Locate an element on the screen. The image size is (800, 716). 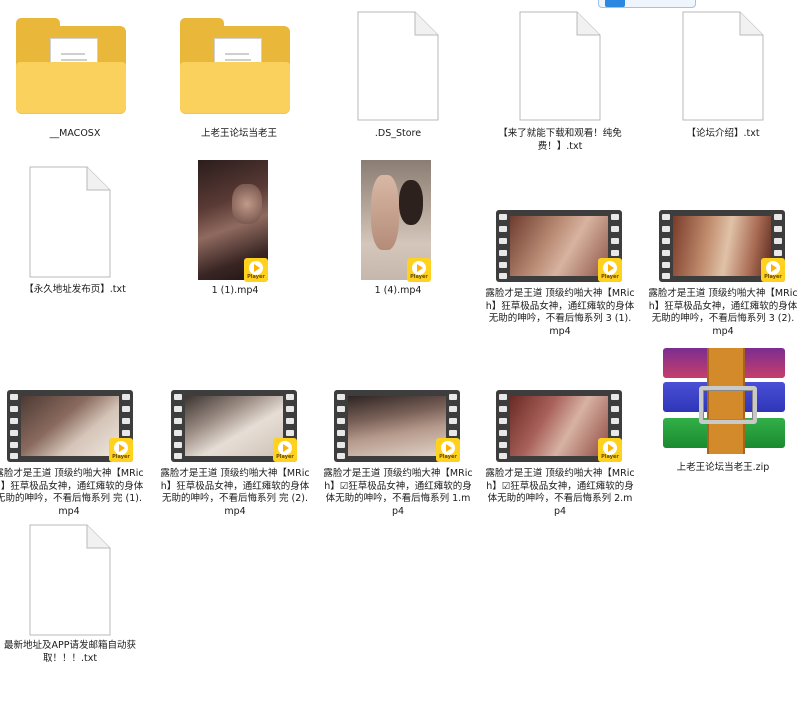
file-item-document: .DS_Store is located at coordinates (398, 93).